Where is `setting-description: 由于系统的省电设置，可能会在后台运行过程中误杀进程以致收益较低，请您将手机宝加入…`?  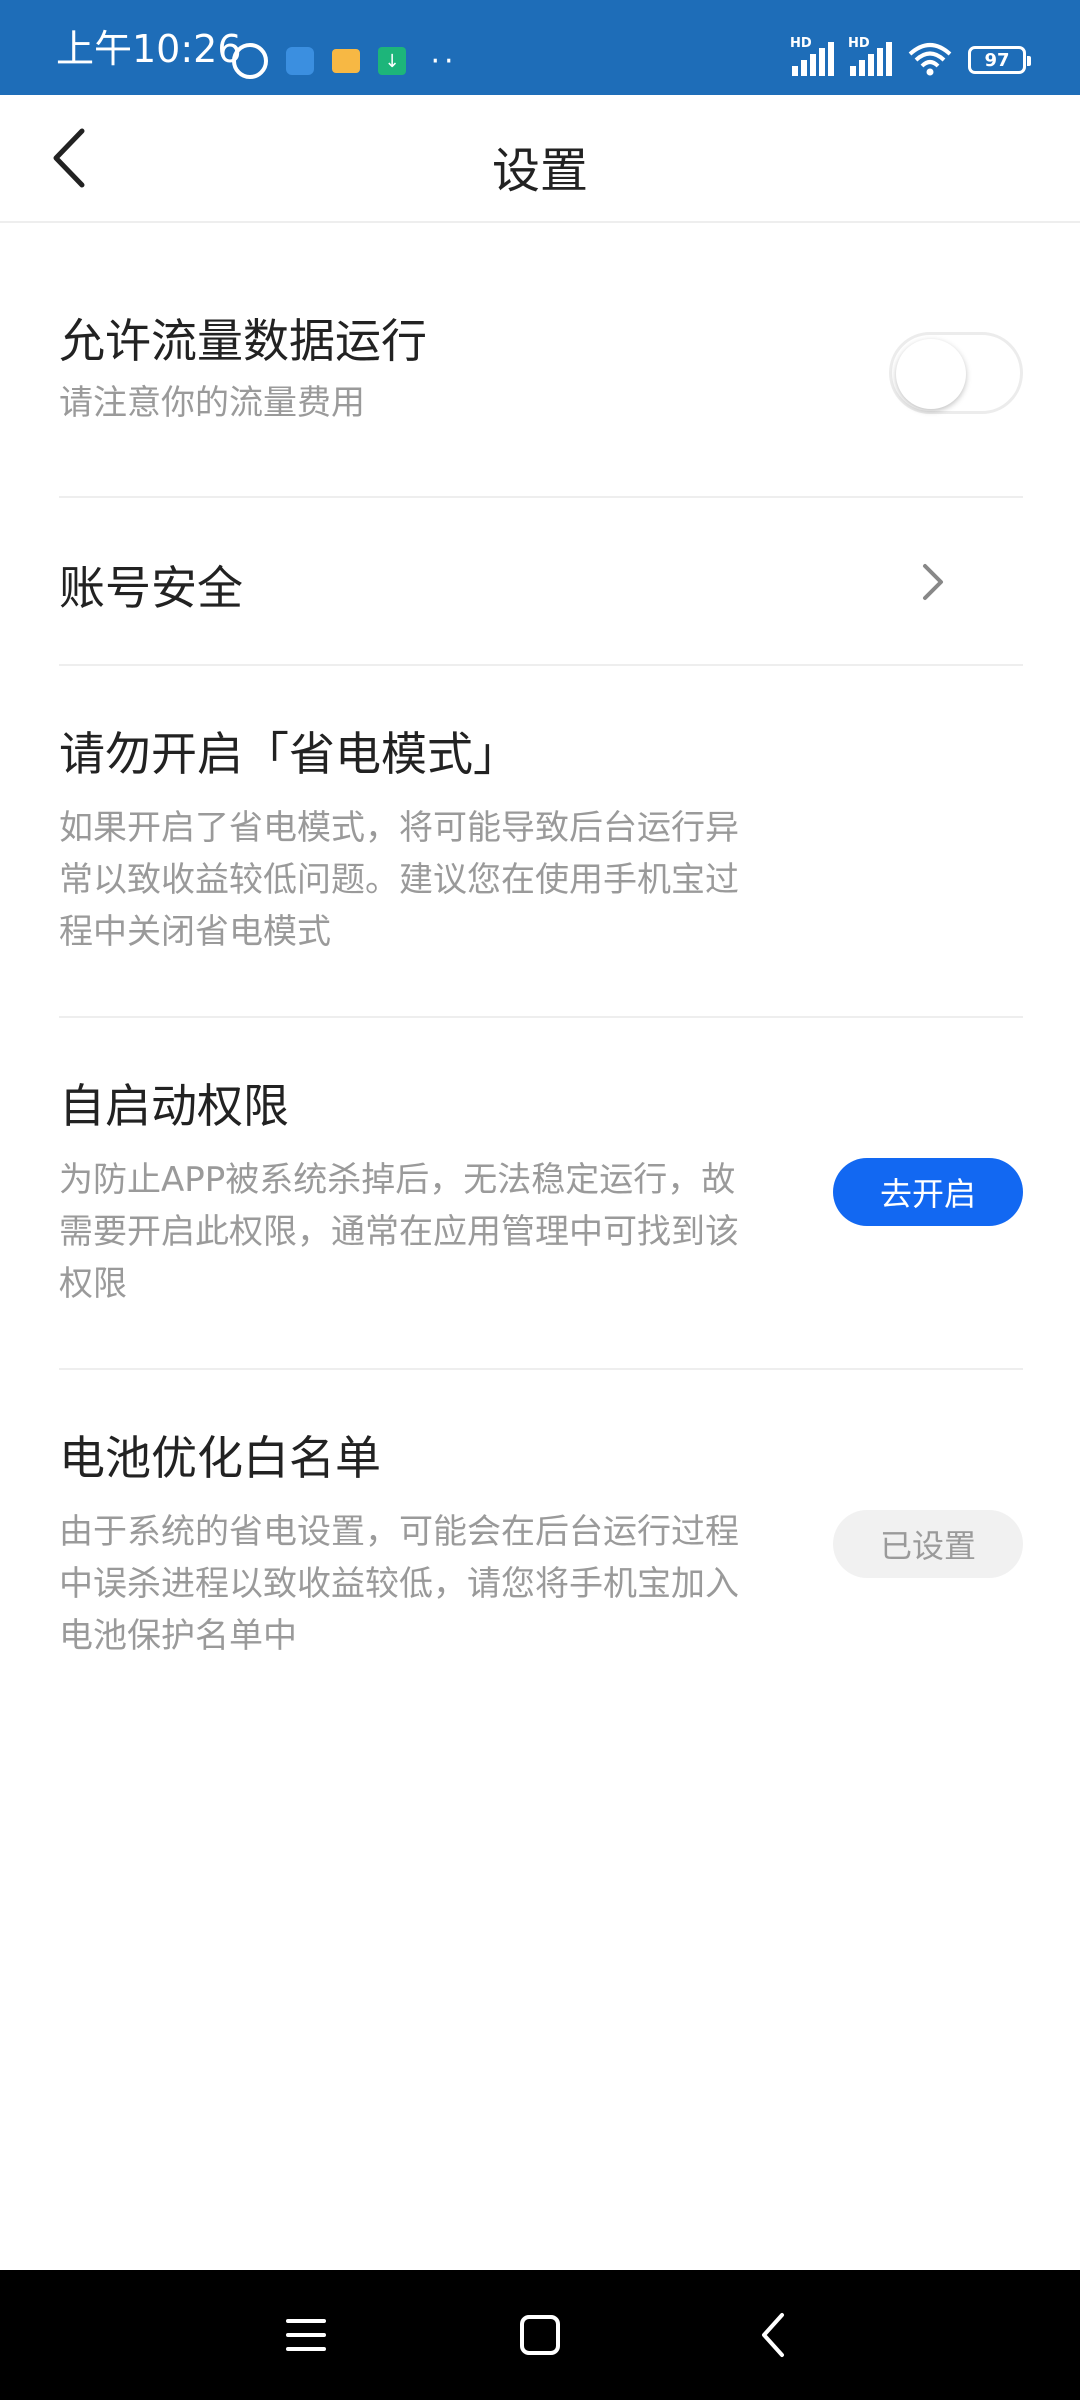 setting-description: 由于系统的省电设置，可能会在后台运行过程中误杀进程以致收益较低，请您将手机宝加入… is located at coordinates (399, 1584).